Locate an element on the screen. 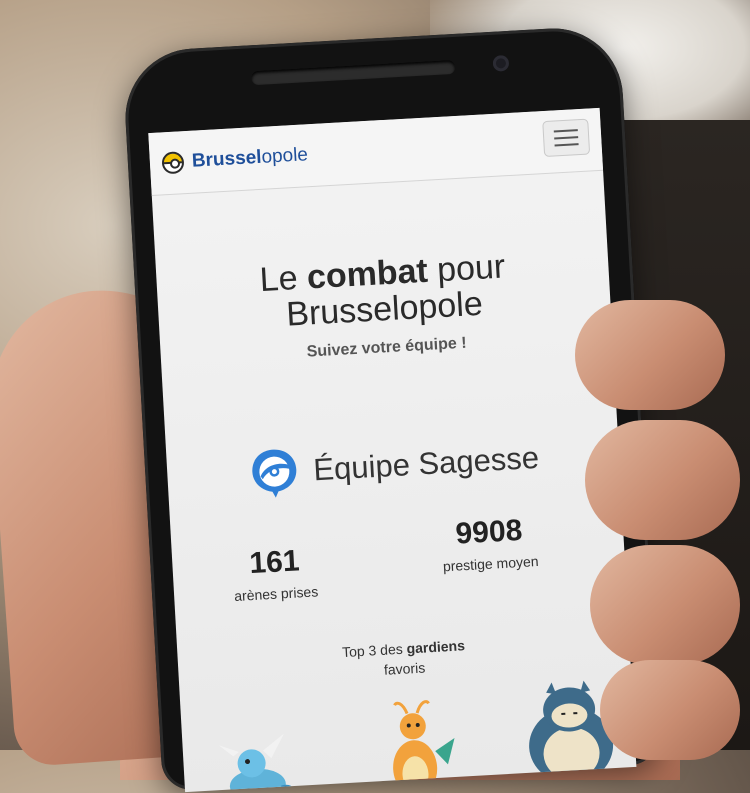 The height and width of the screenshot is (793, 750). top3-bold: gardiens is located at coordinates (436, 647).